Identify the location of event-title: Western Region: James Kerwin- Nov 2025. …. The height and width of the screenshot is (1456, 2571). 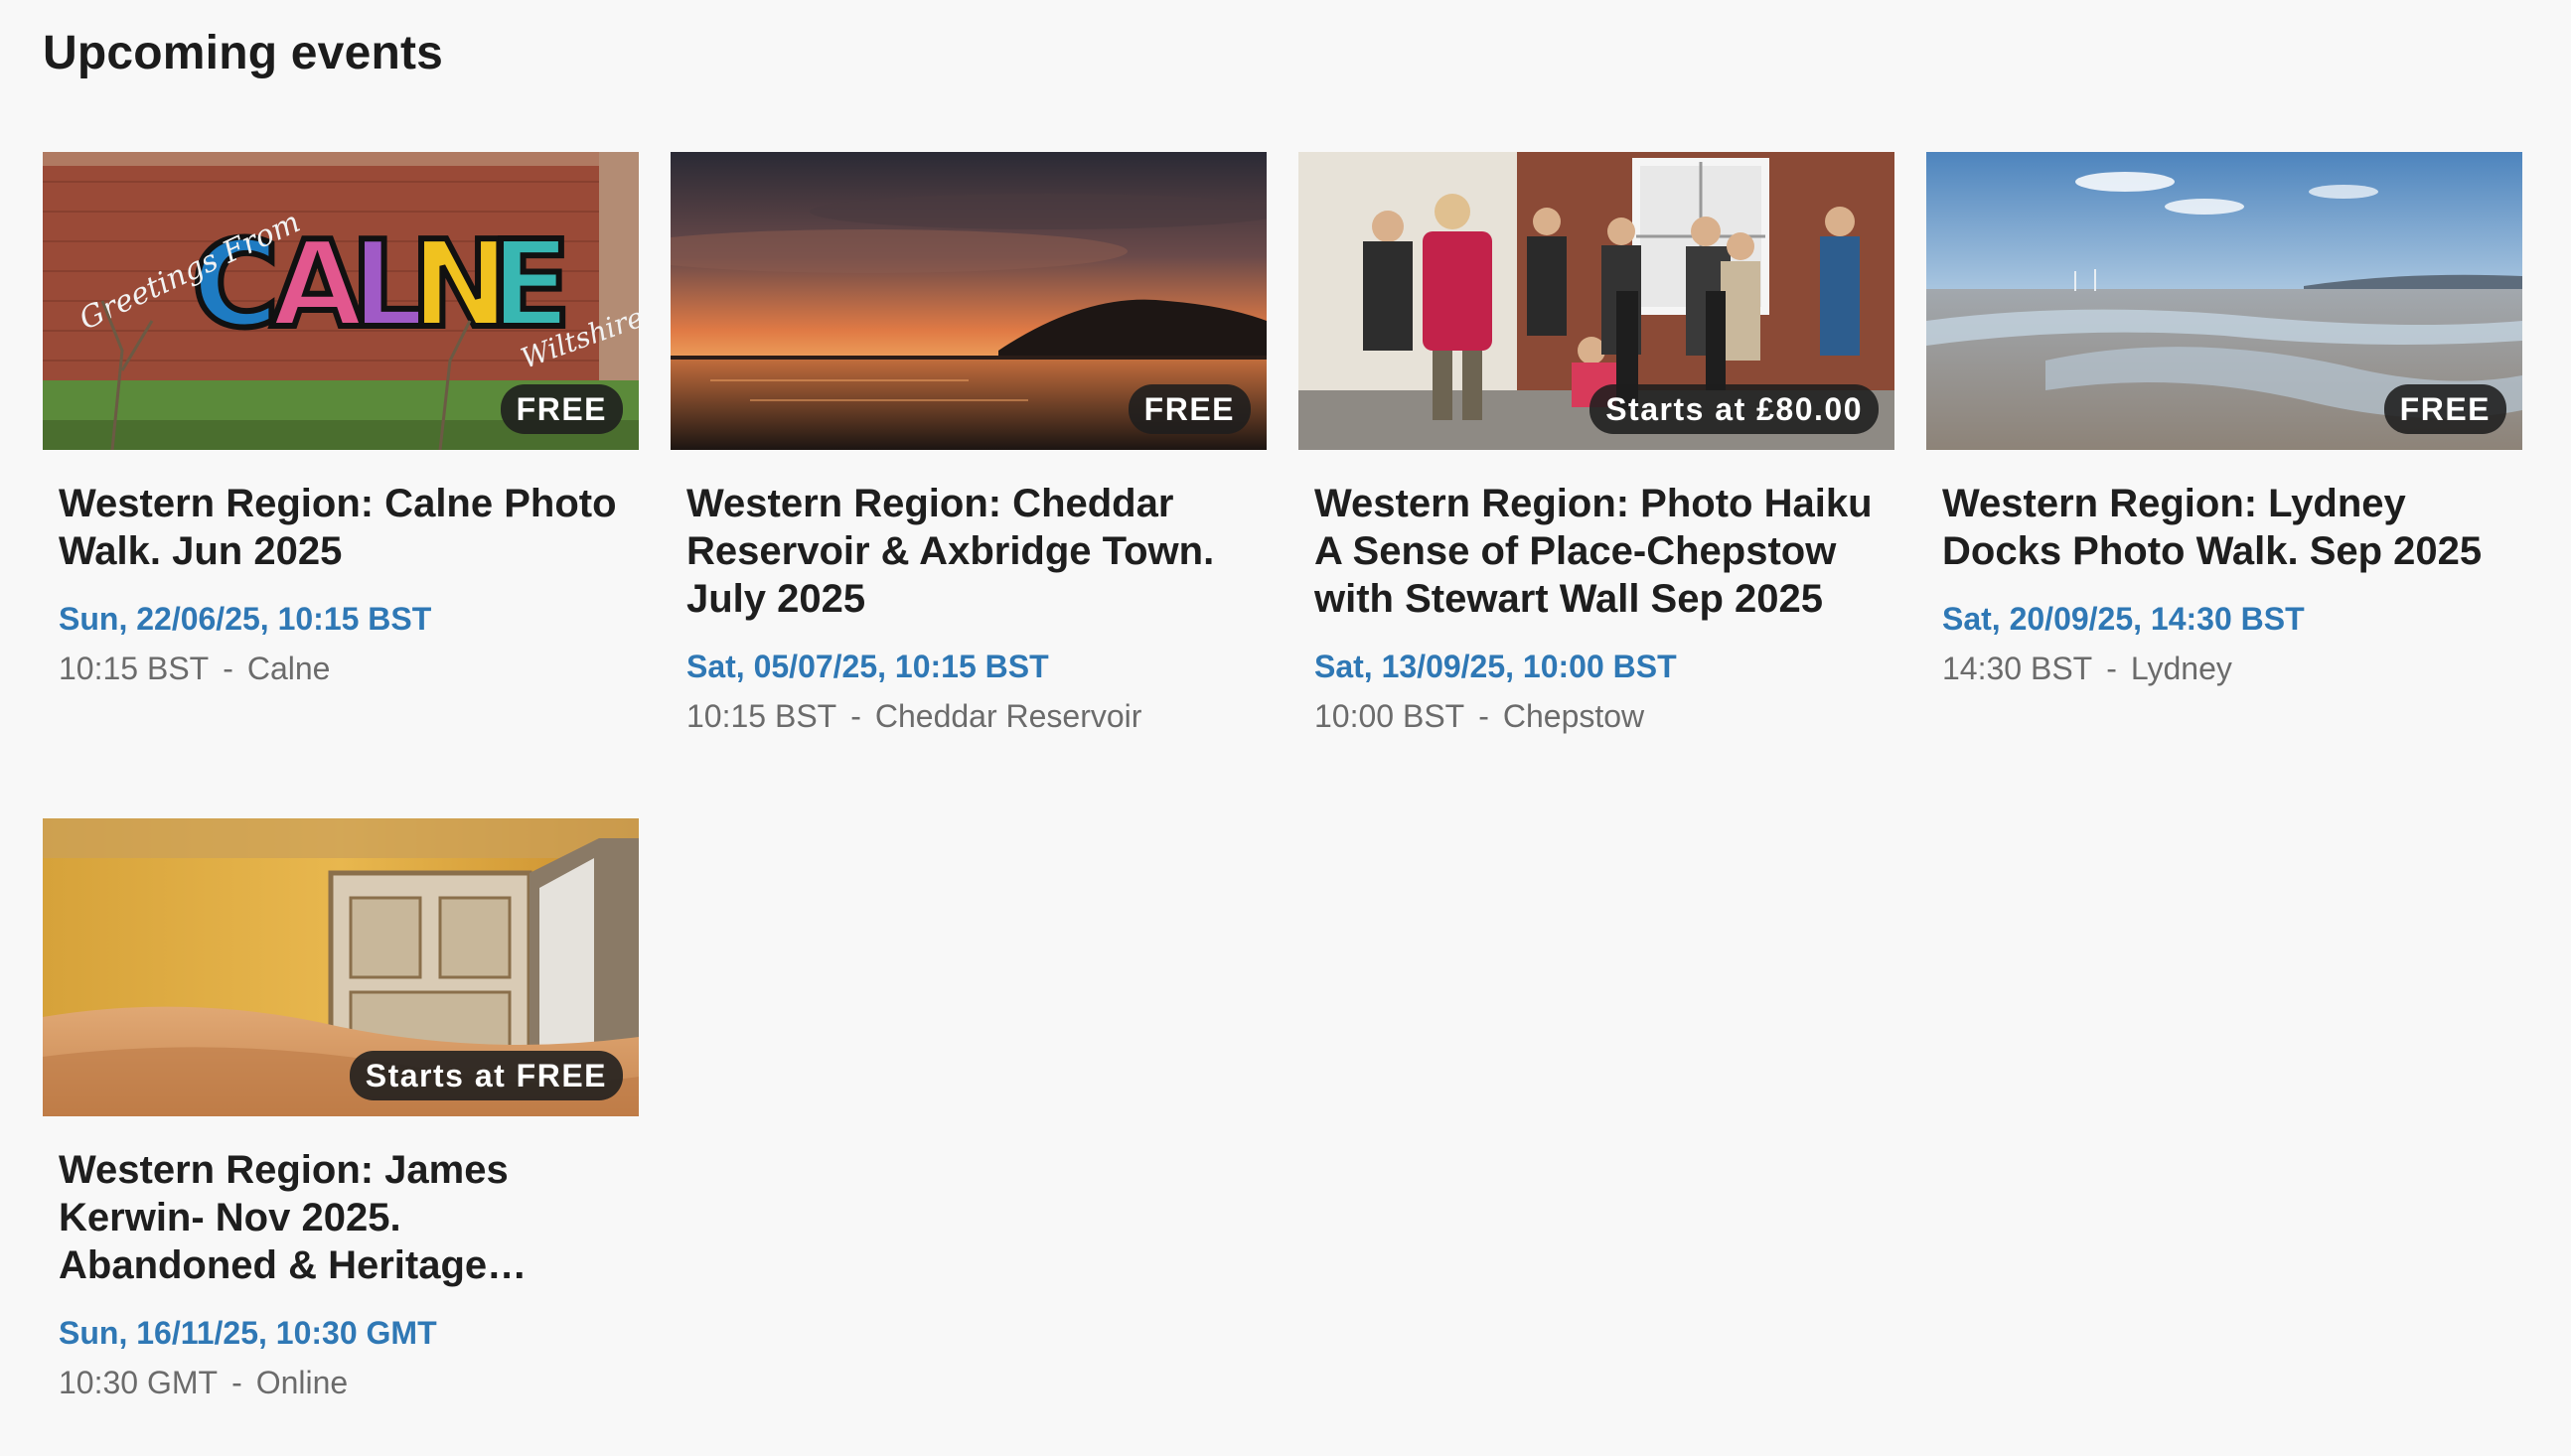
(341, 1217).